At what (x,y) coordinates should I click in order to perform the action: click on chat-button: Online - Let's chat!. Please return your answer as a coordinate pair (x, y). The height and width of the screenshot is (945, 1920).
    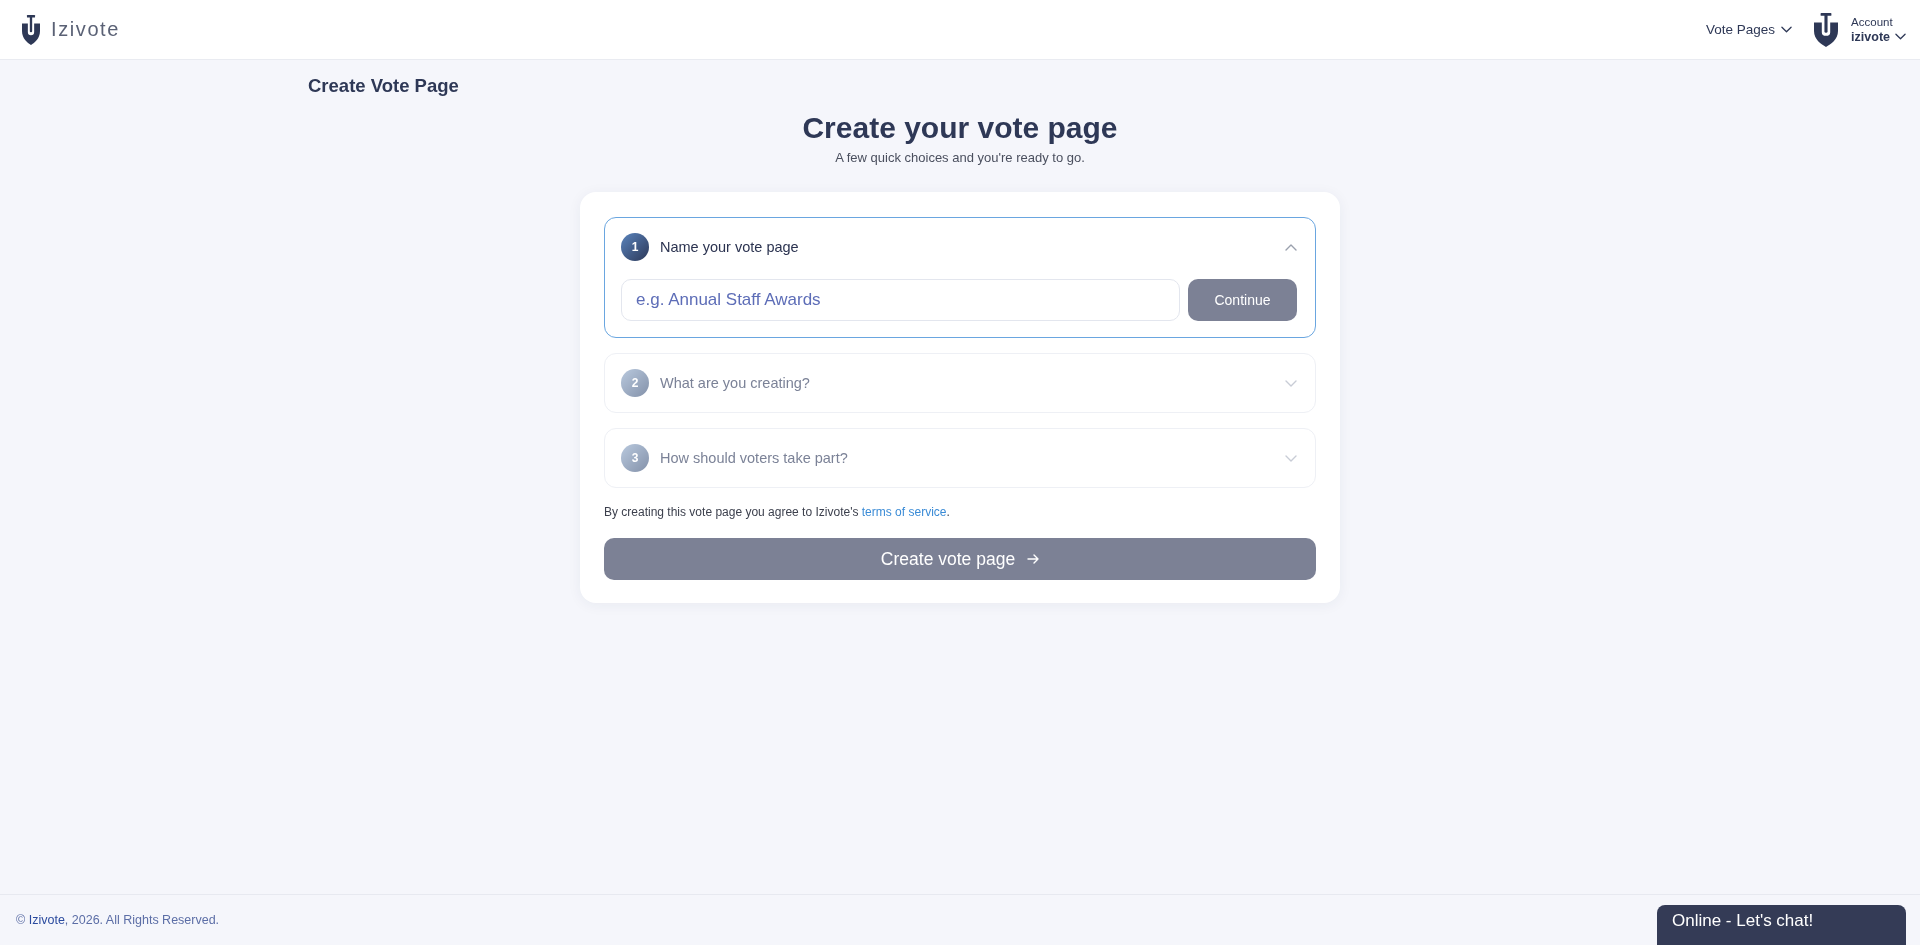
    Looking at the image, I should click on (1781, 925).